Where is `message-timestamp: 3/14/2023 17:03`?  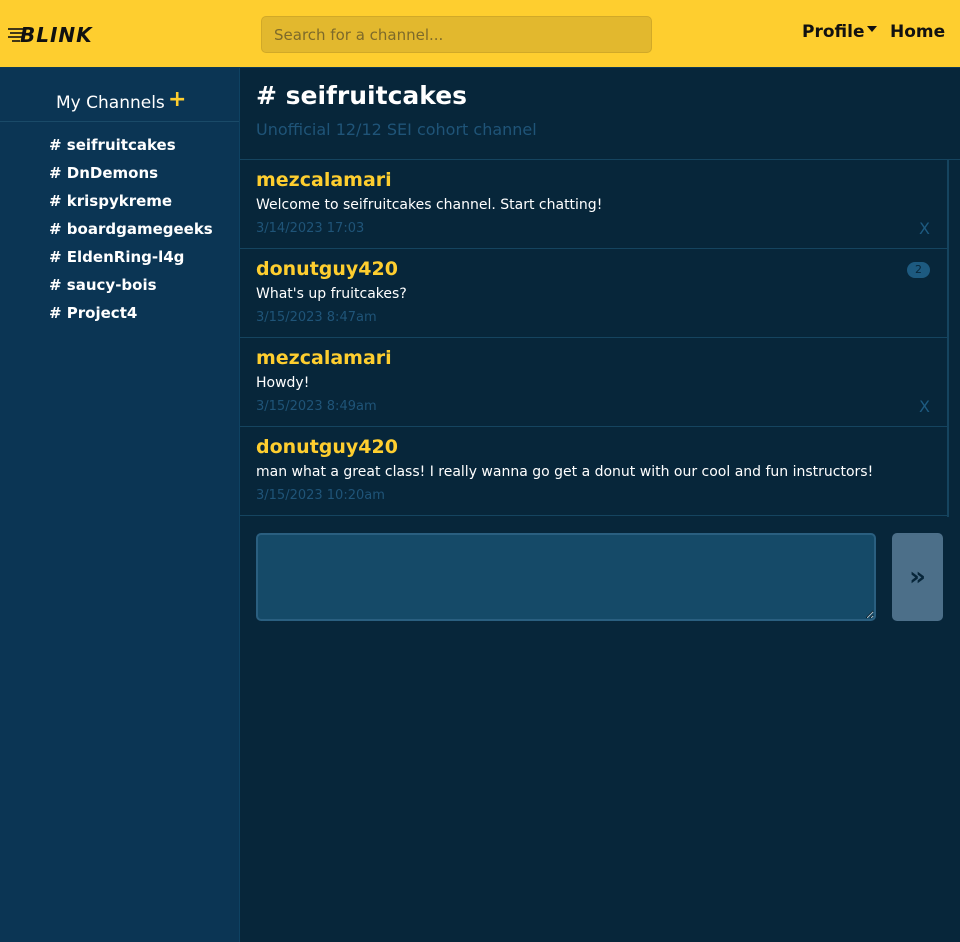
message-timestamp: 3/14/2023 17:03 is located at coordinates (310, 228).